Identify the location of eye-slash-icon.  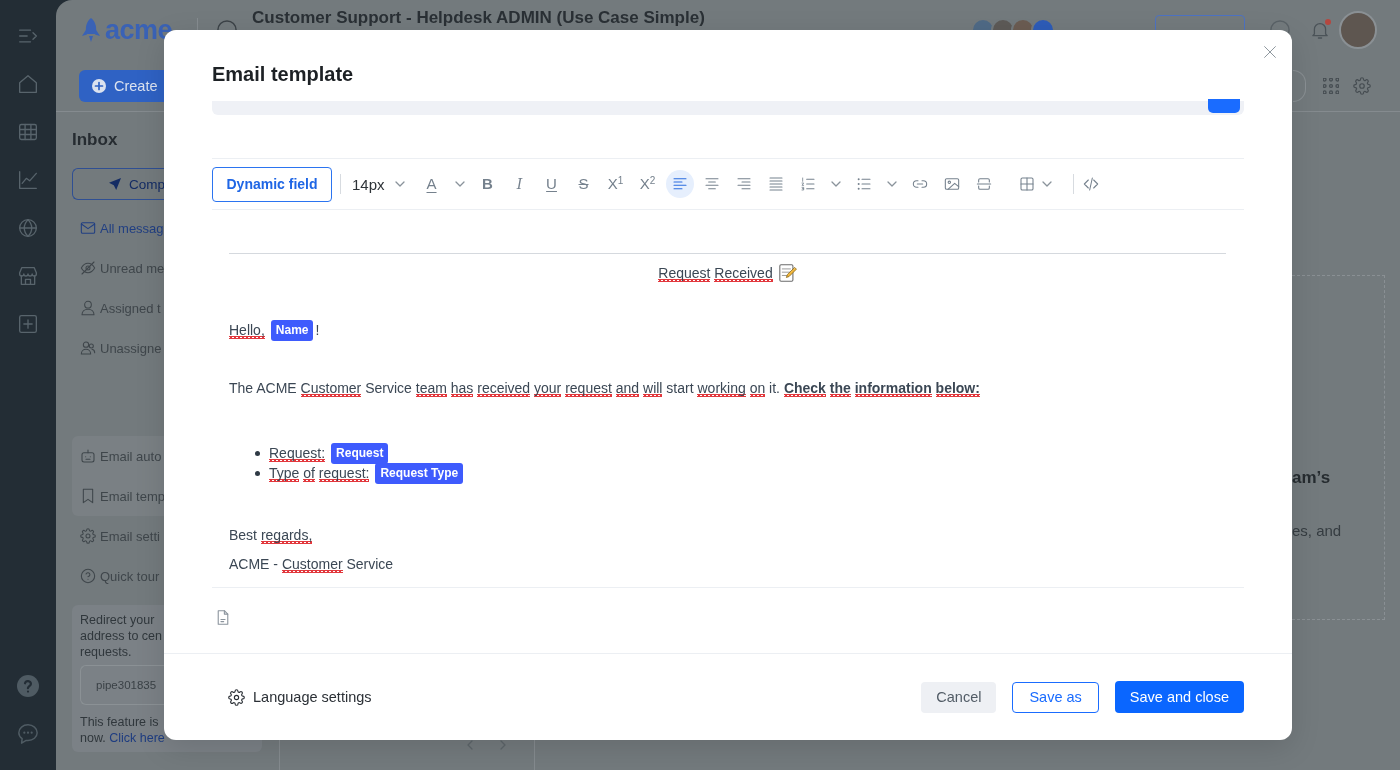
(88, 268).